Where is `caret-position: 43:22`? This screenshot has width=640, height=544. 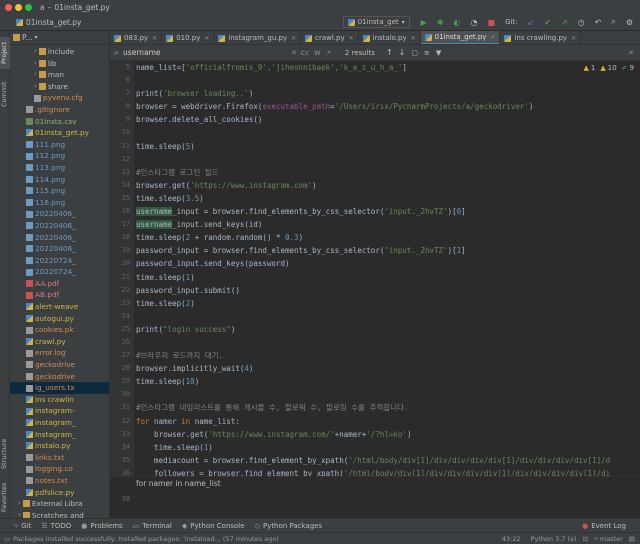
caret-position: 43:22 is located at coordinates (511, 539).